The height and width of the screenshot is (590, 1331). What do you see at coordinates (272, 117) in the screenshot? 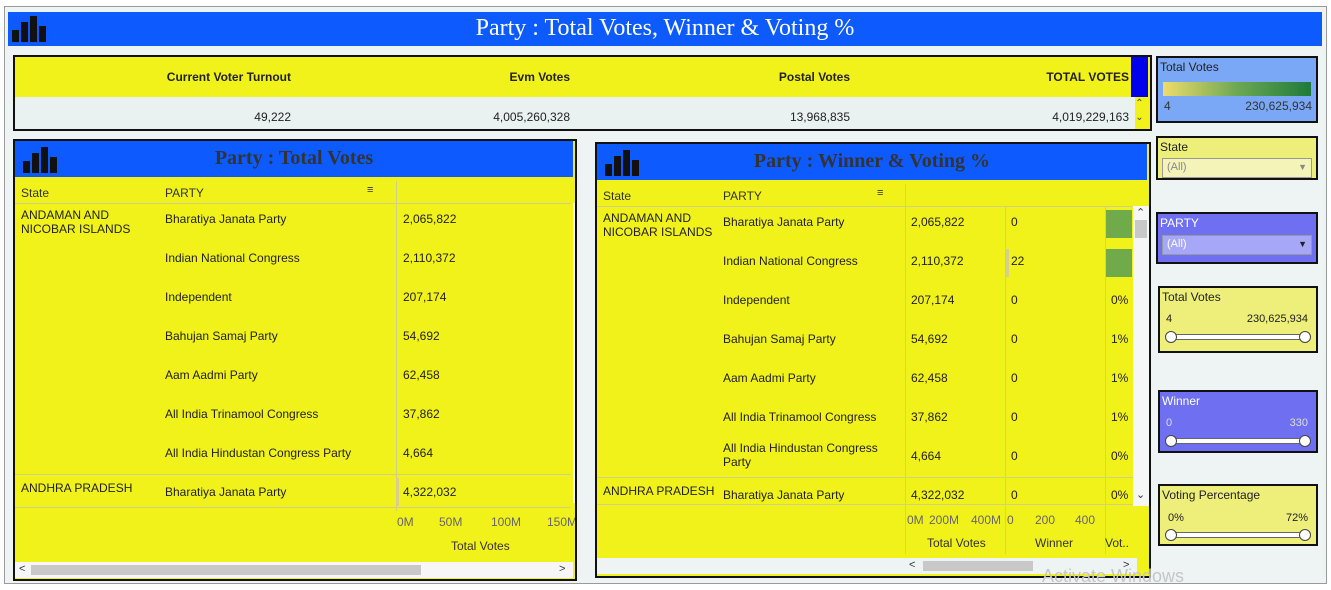
I see `kpi-value-turnout: 49,222` at bounding box center [272, 117].